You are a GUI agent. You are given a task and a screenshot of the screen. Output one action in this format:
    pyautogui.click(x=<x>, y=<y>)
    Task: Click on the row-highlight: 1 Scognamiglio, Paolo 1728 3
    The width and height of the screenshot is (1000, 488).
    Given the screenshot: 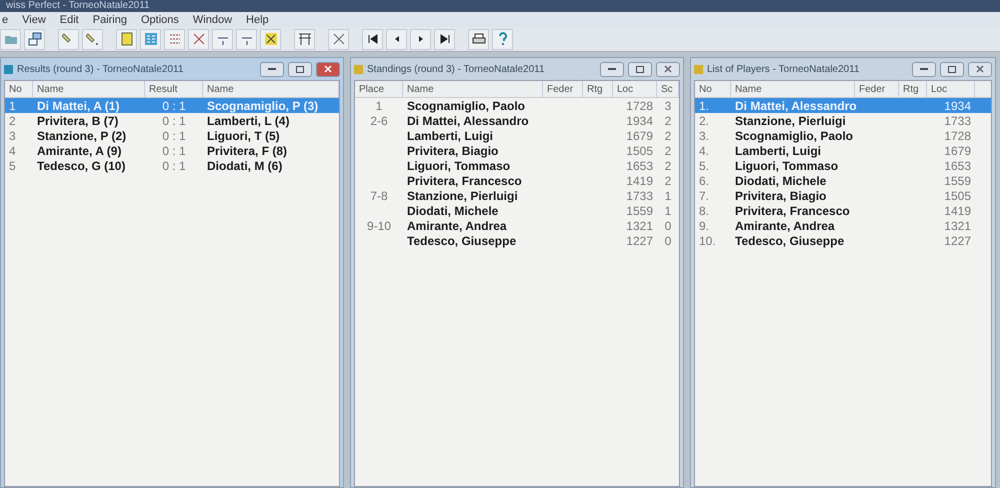 What is the action you would take?
    pyautogui.click(x=517, y=105)
    